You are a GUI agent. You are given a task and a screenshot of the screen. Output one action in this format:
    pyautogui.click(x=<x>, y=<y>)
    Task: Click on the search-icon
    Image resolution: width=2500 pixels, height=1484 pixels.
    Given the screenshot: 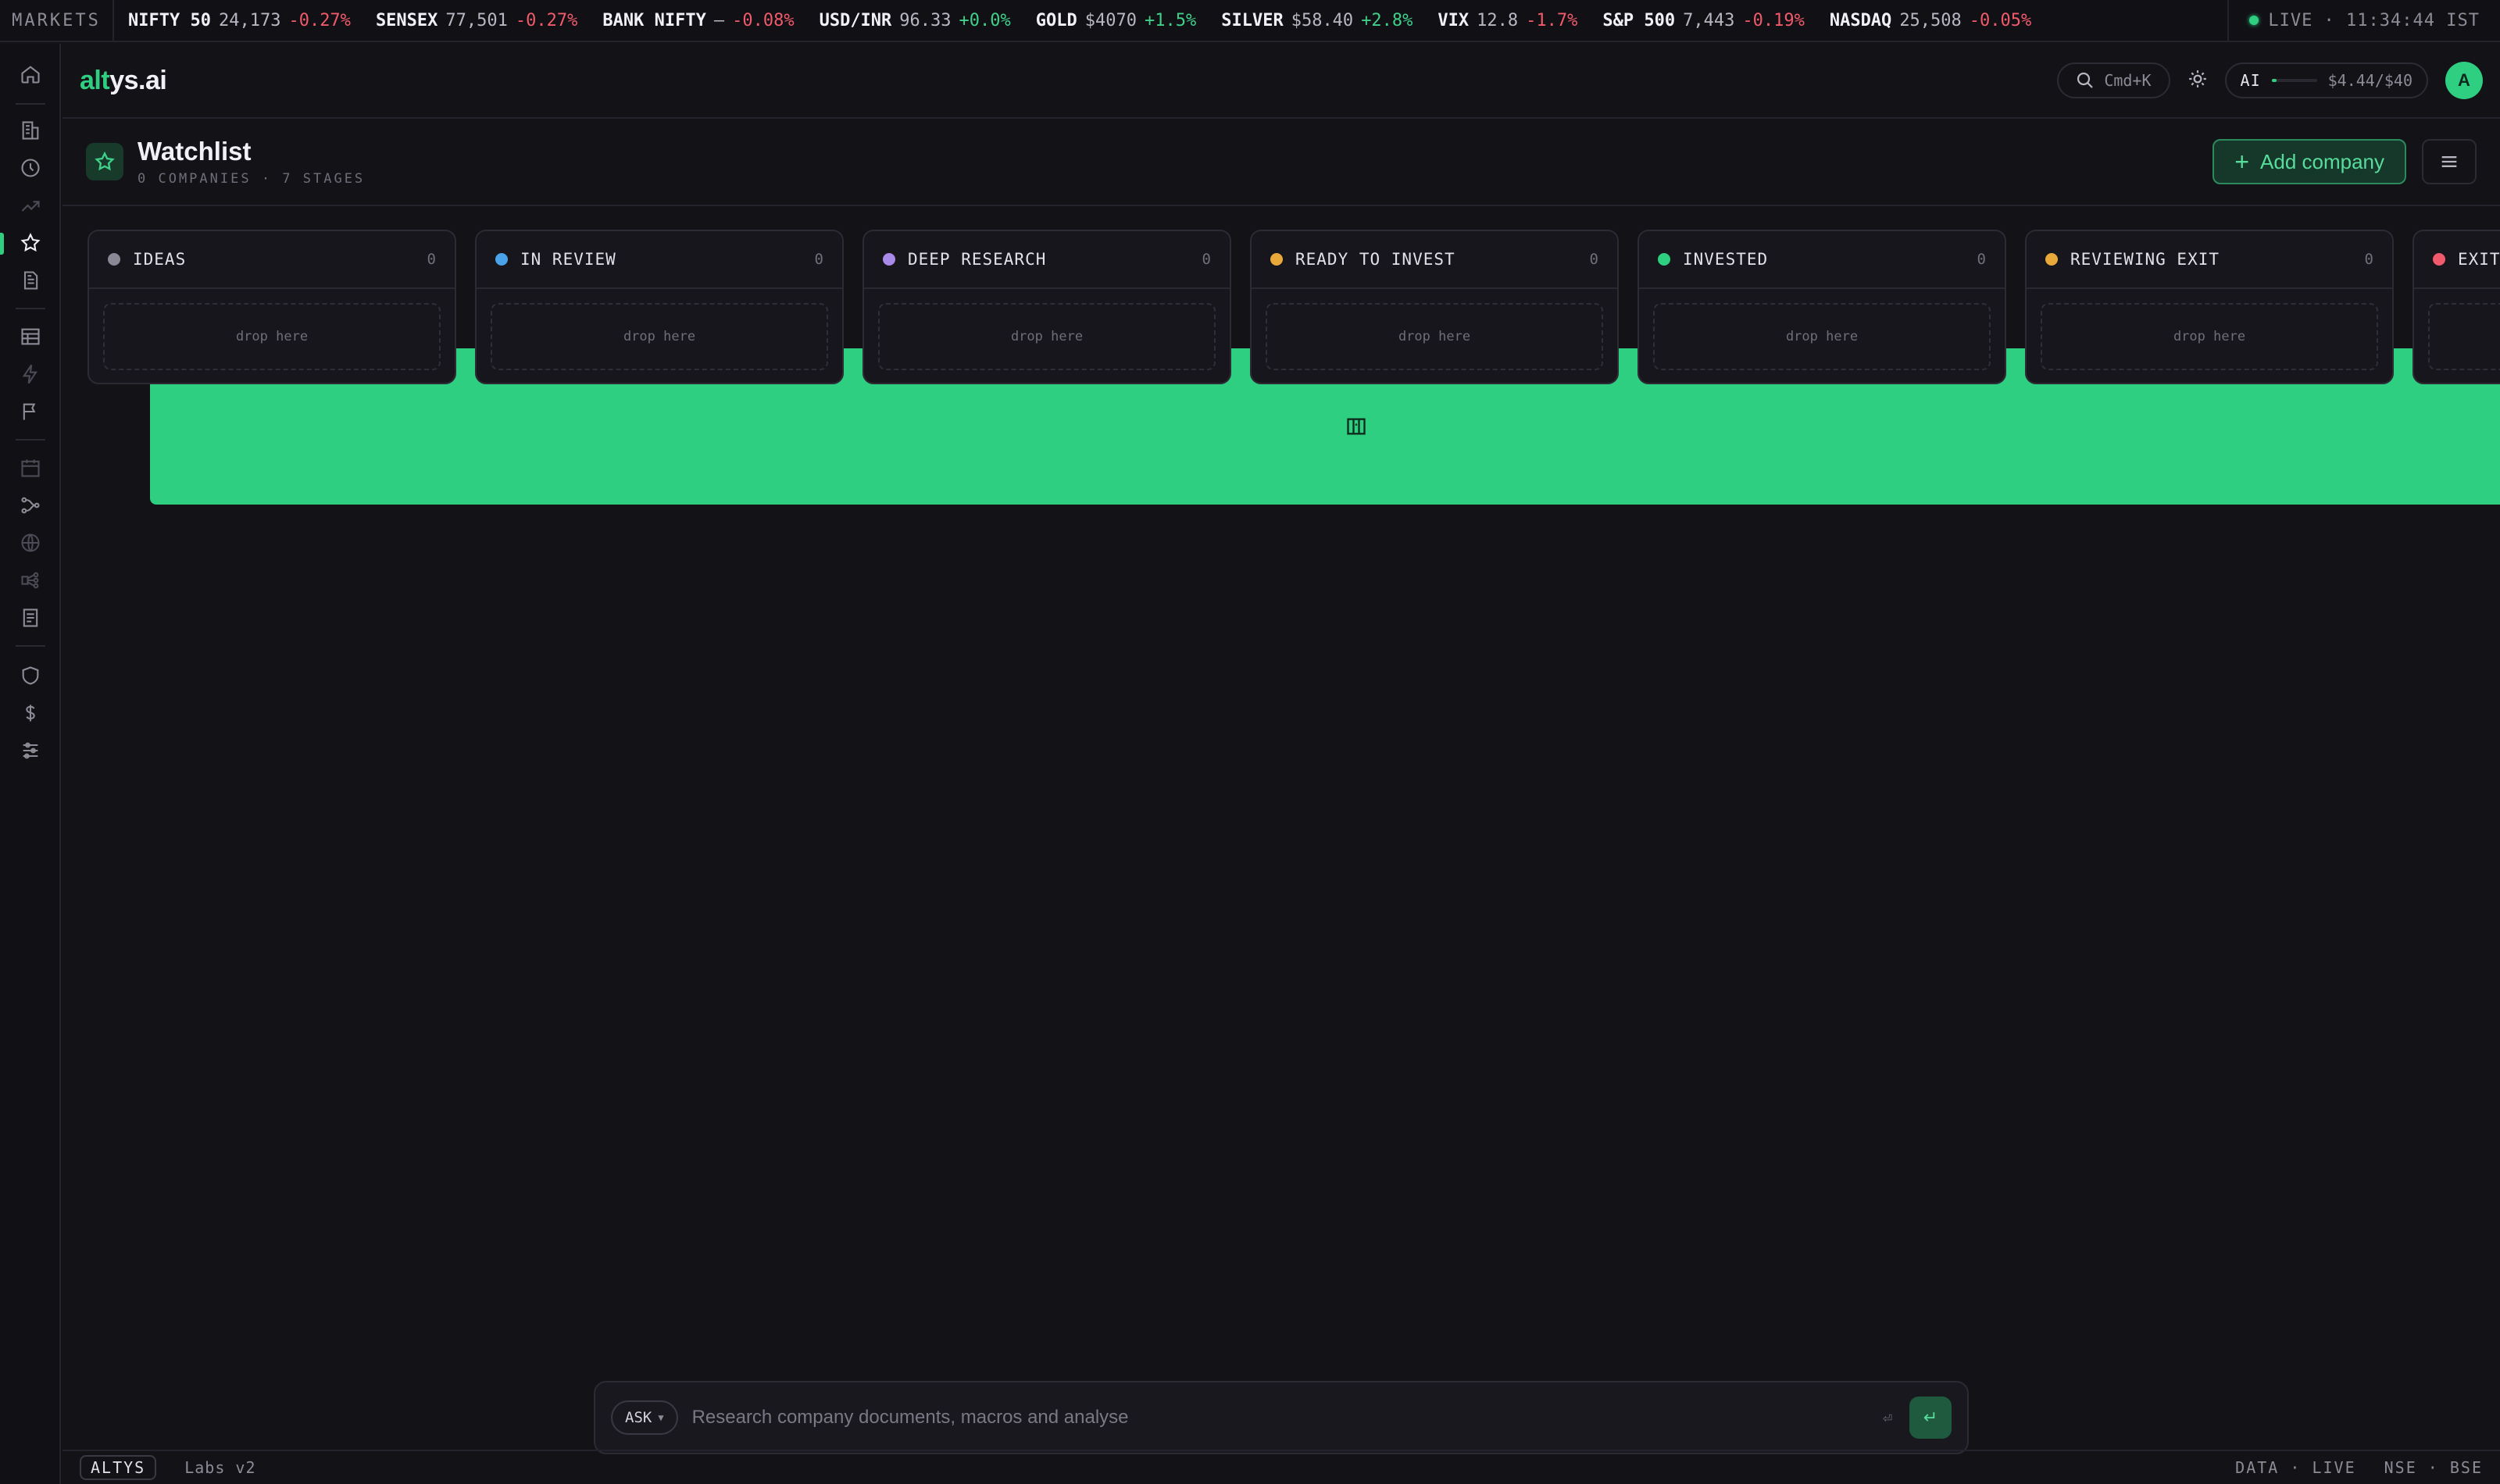 What is the action you would take?
    pyautogui.click(x=2085, y=80)
    